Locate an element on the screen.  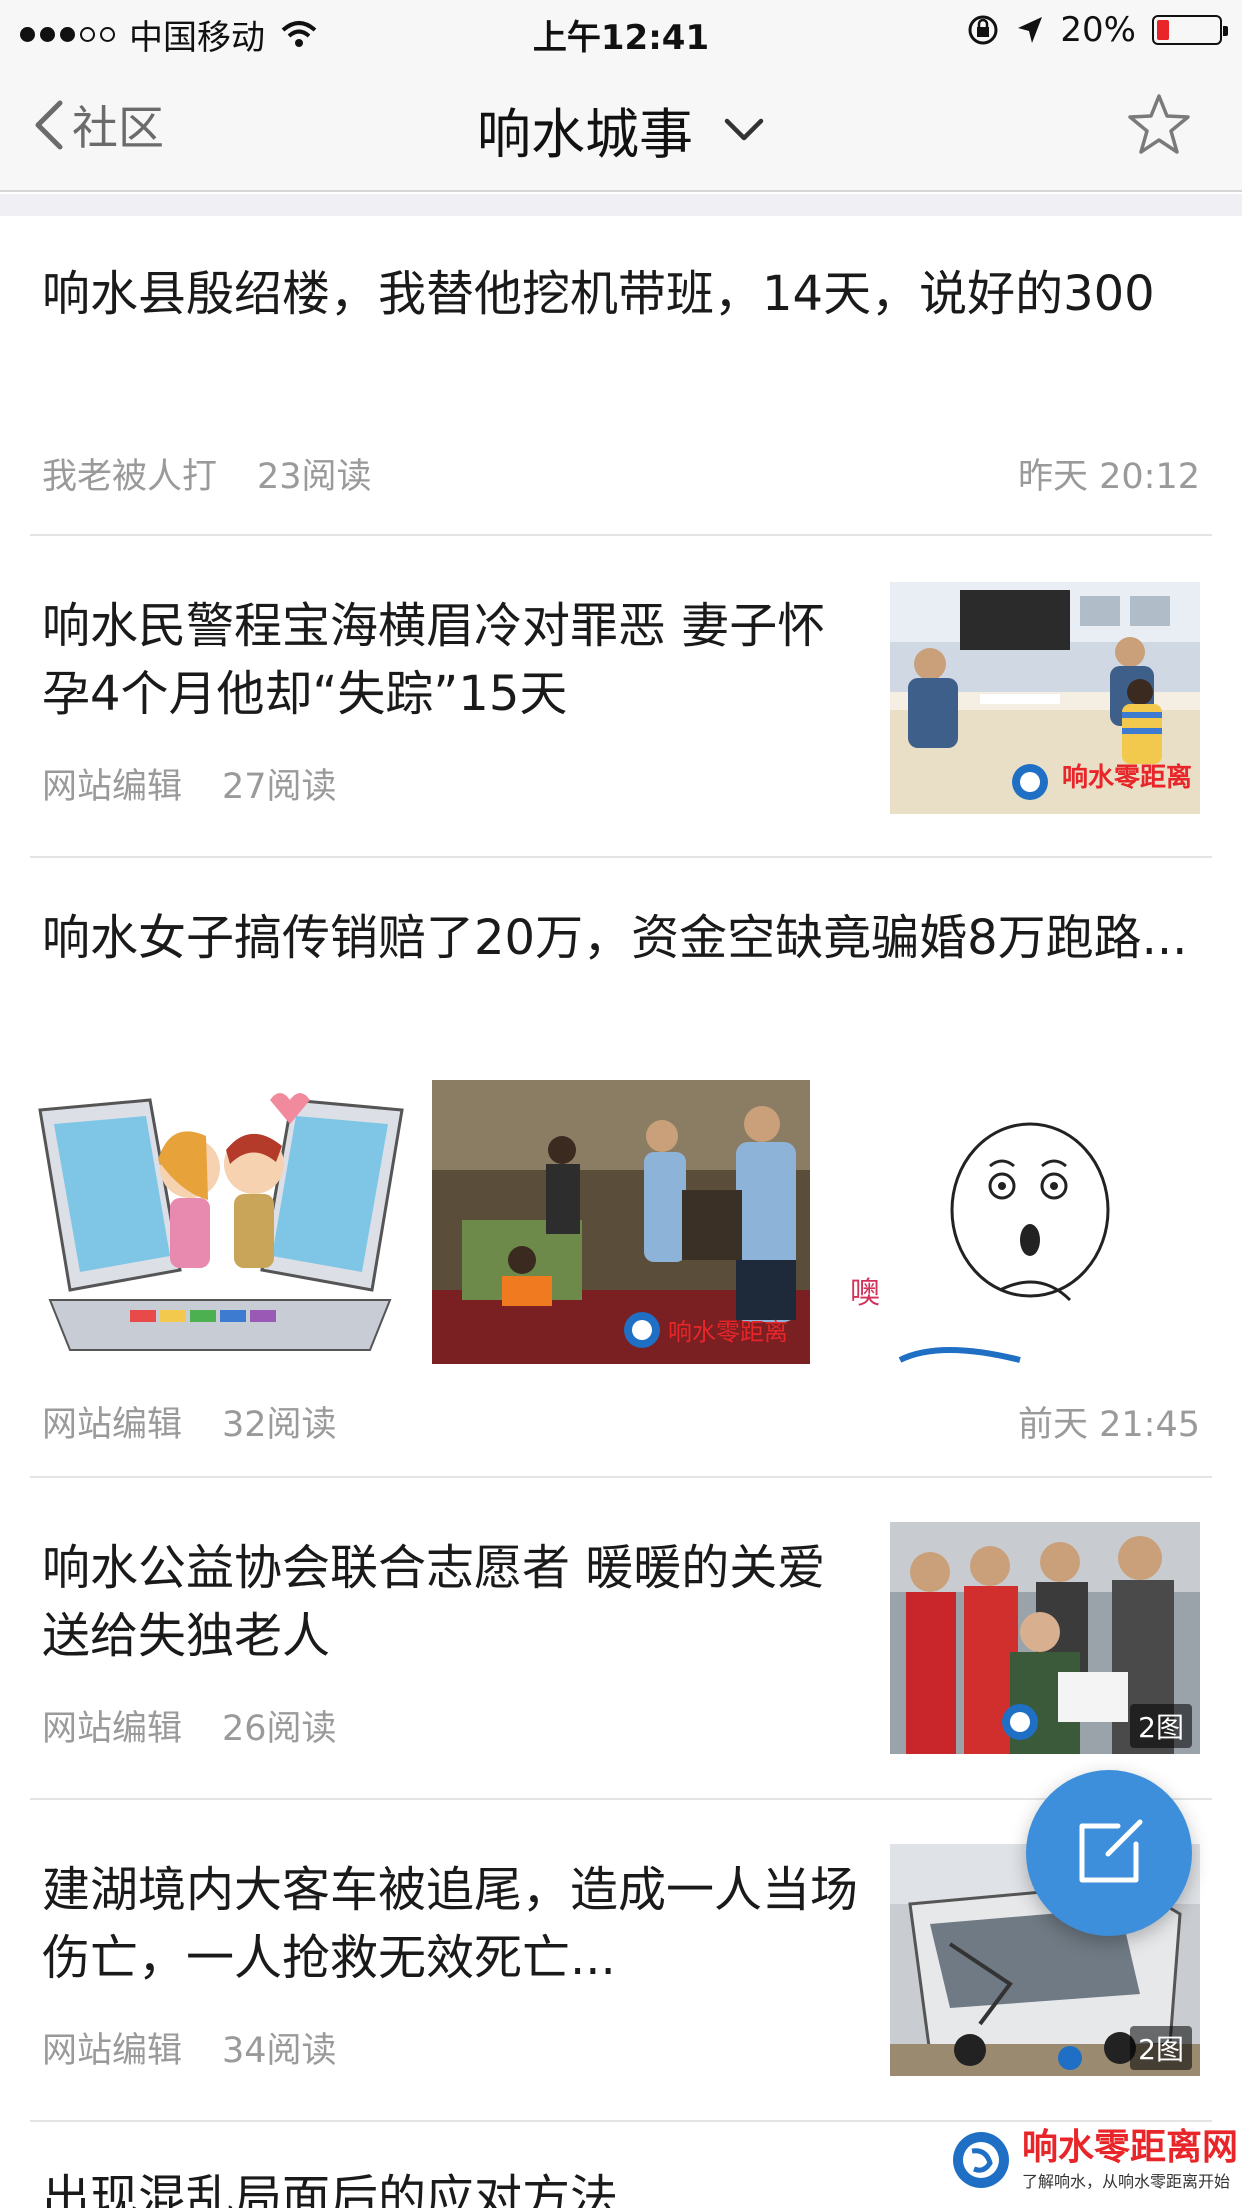
compose-icon is located at coordinates (1111, 1851).